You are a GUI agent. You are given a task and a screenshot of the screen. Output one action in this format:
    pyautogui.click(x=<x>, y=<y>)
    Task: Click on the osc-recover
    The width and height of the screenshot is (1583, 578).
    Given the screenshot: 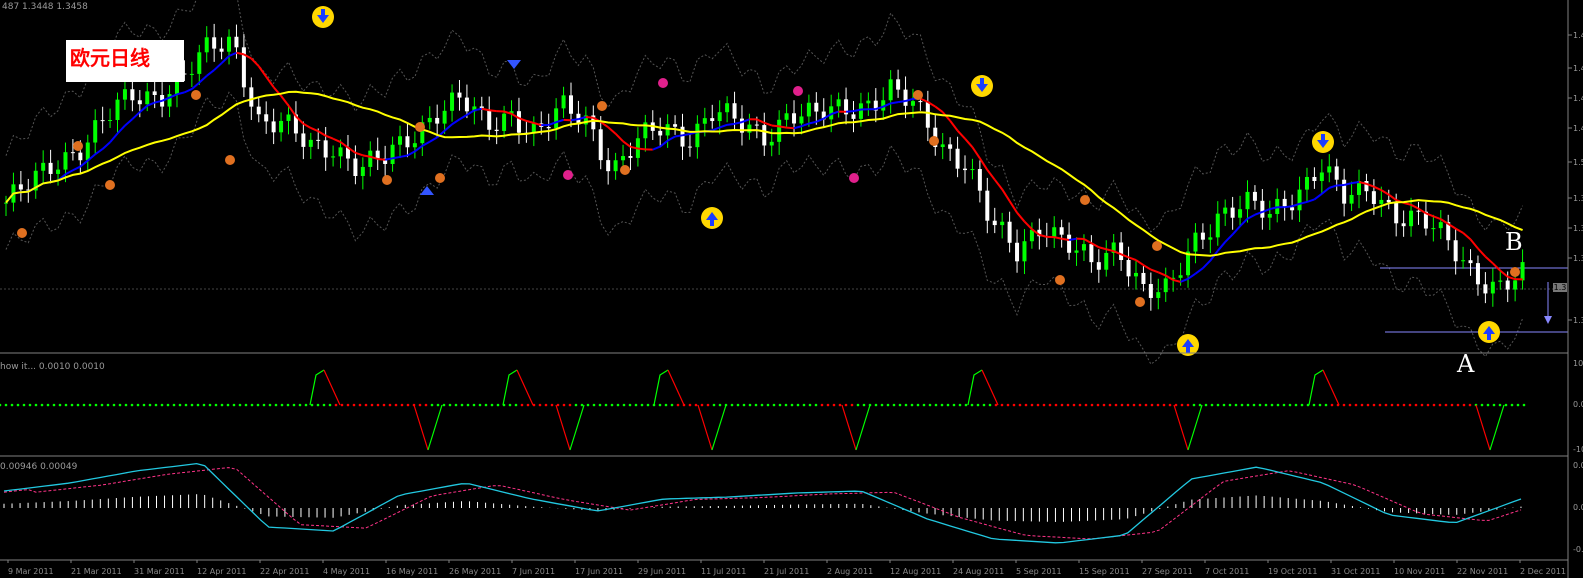 What is the action you would take?
    pyautogui.click(x=435, y=427)
    